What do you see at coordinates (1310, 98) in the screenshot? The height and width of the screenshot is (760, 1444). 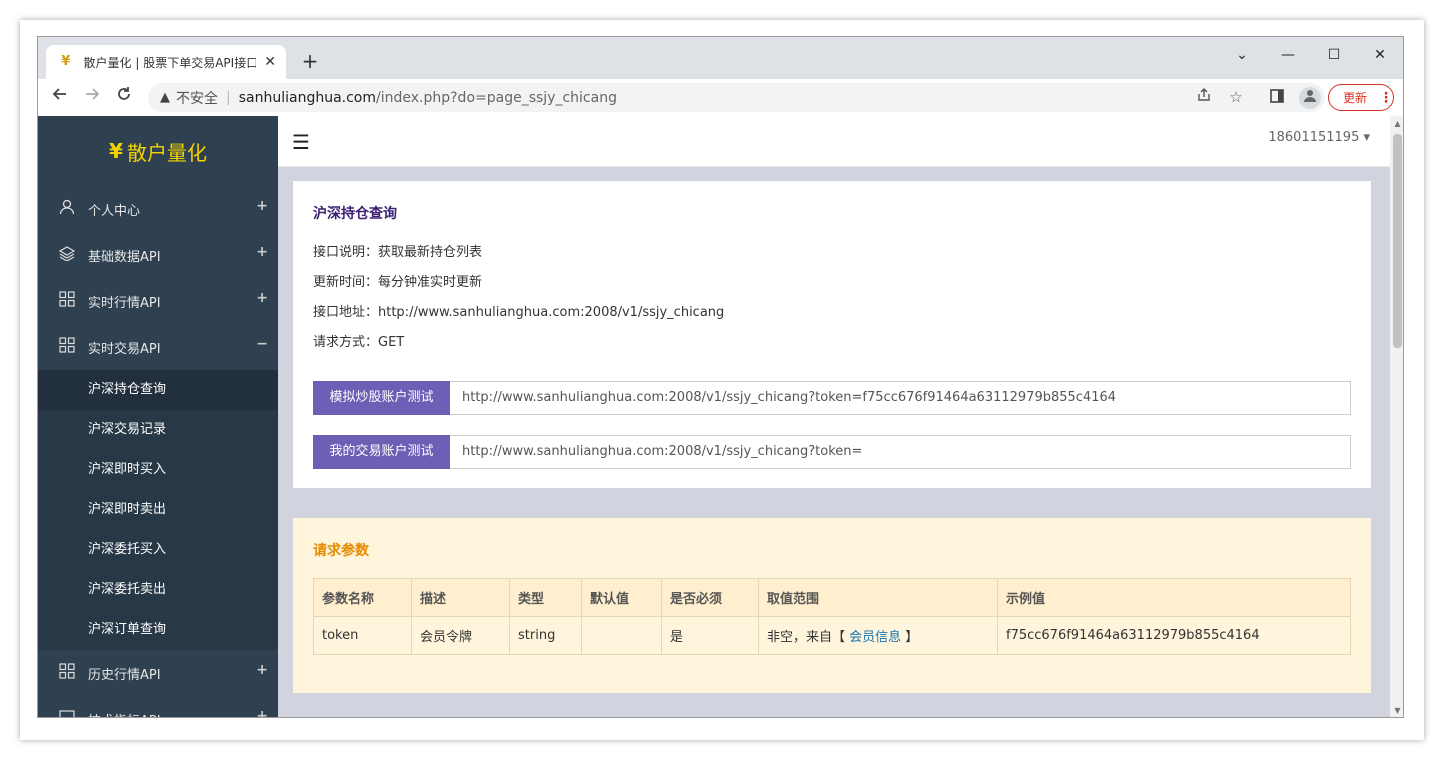 I see `profile-avatar-icon` at bounding box center [1310, 98].